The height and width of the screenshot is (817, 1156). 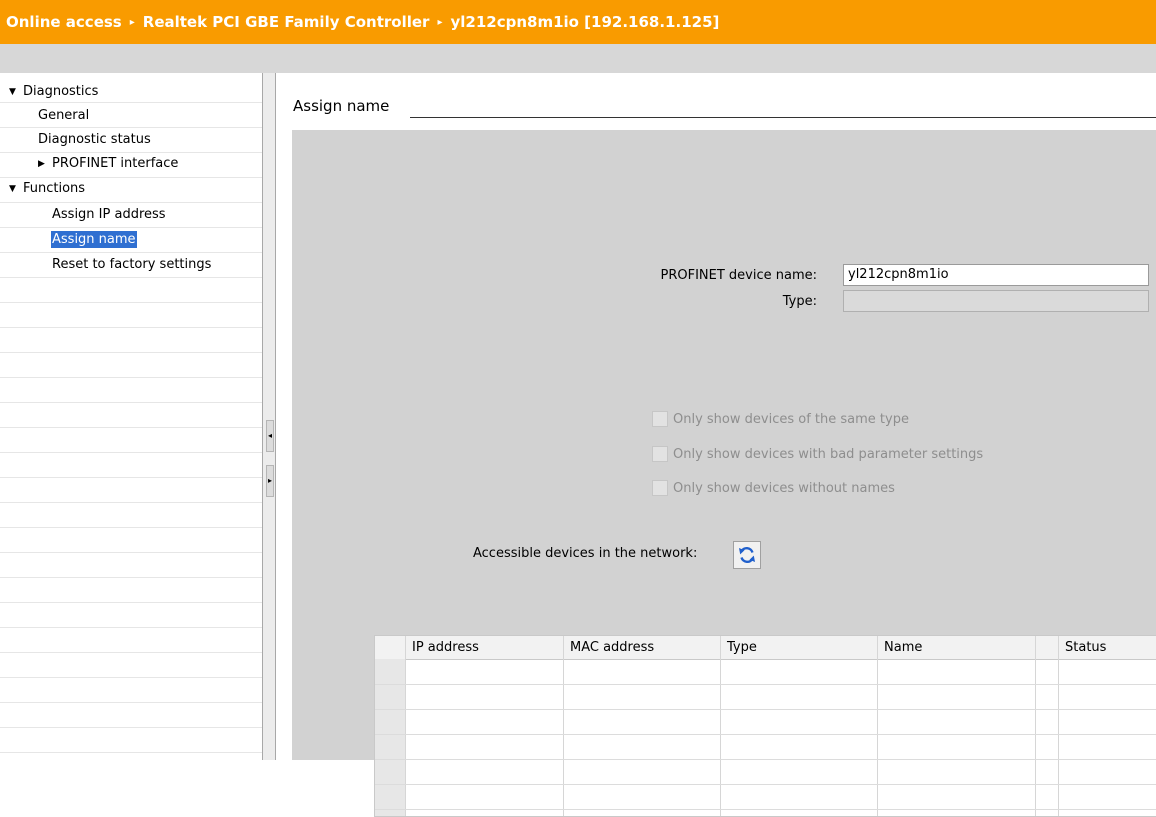 I want to click on expand-right-icon: ▶, so click(x=45, y=164).